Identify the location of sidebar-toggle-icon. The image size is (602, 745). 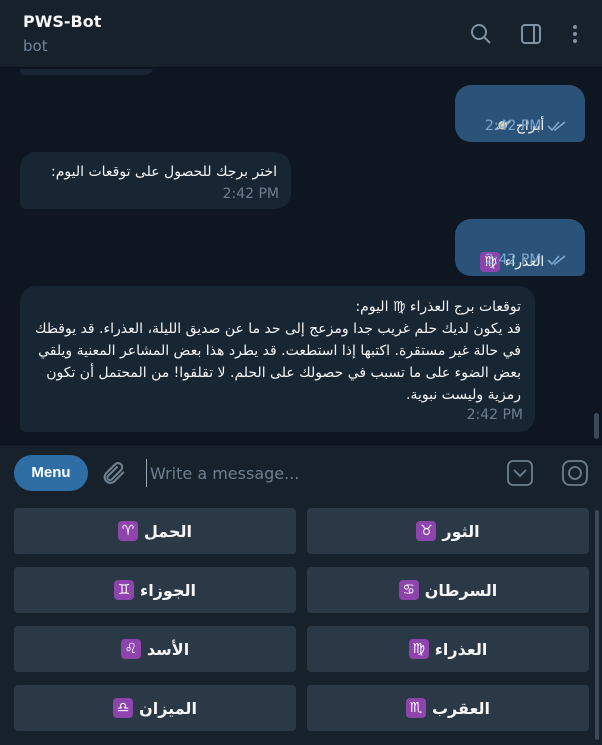
(531, 34).